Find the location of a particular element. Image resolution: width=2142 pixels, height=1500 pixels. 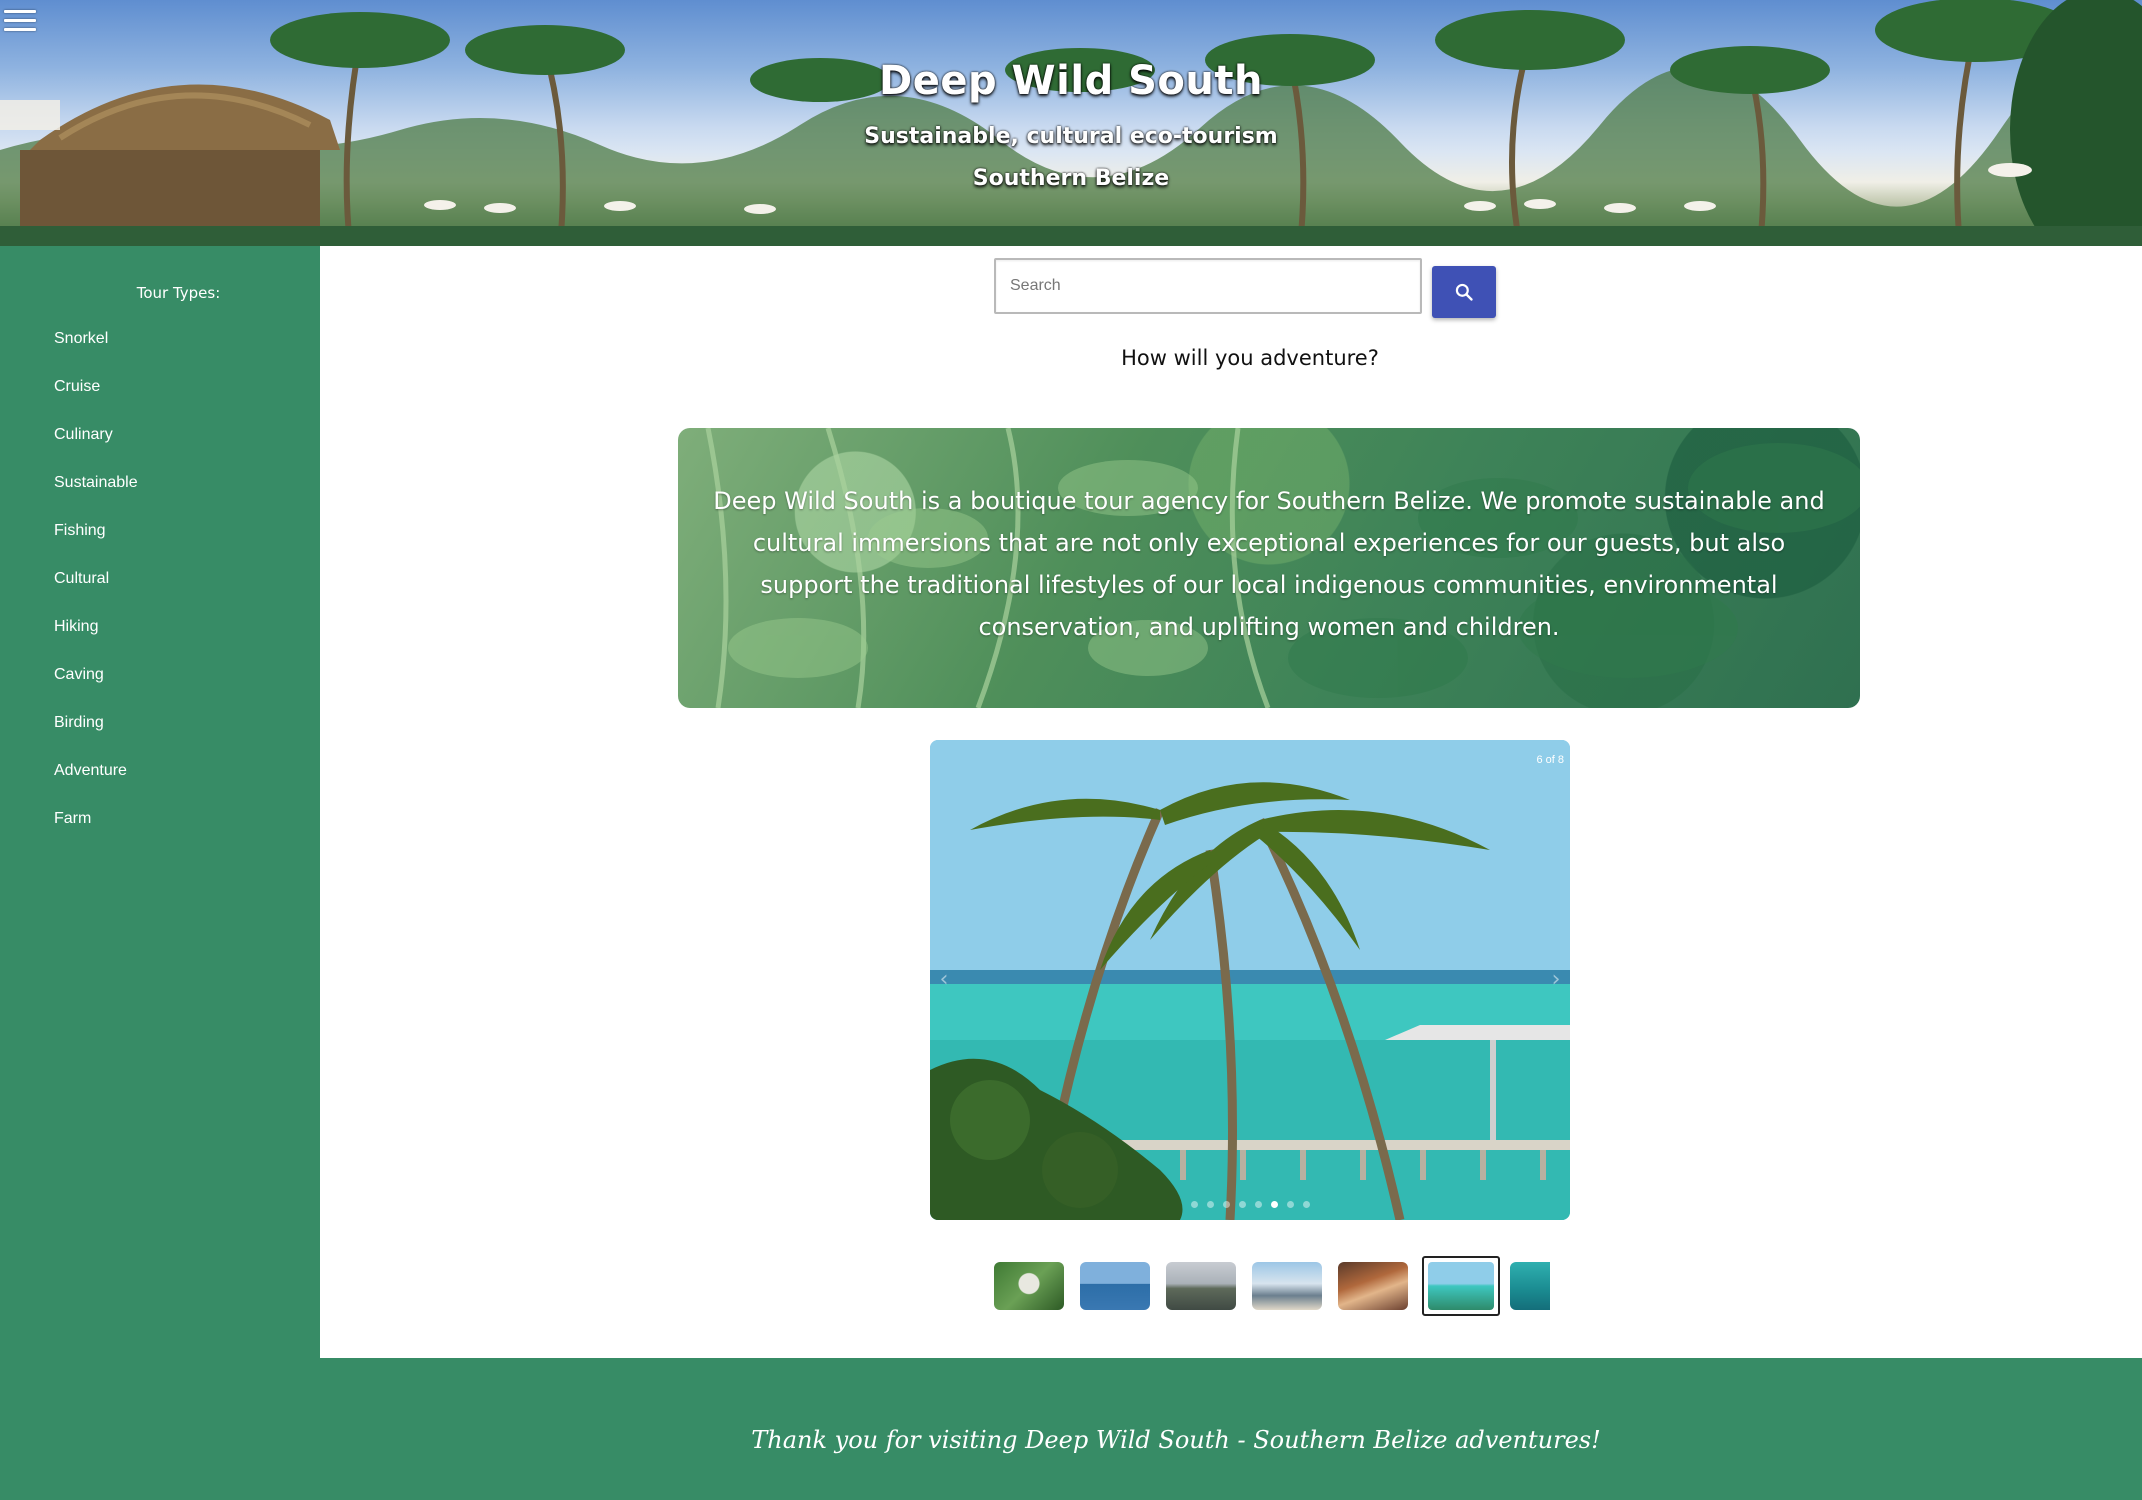

gallery-thumbnails is located at coordinates (1272, 1287).